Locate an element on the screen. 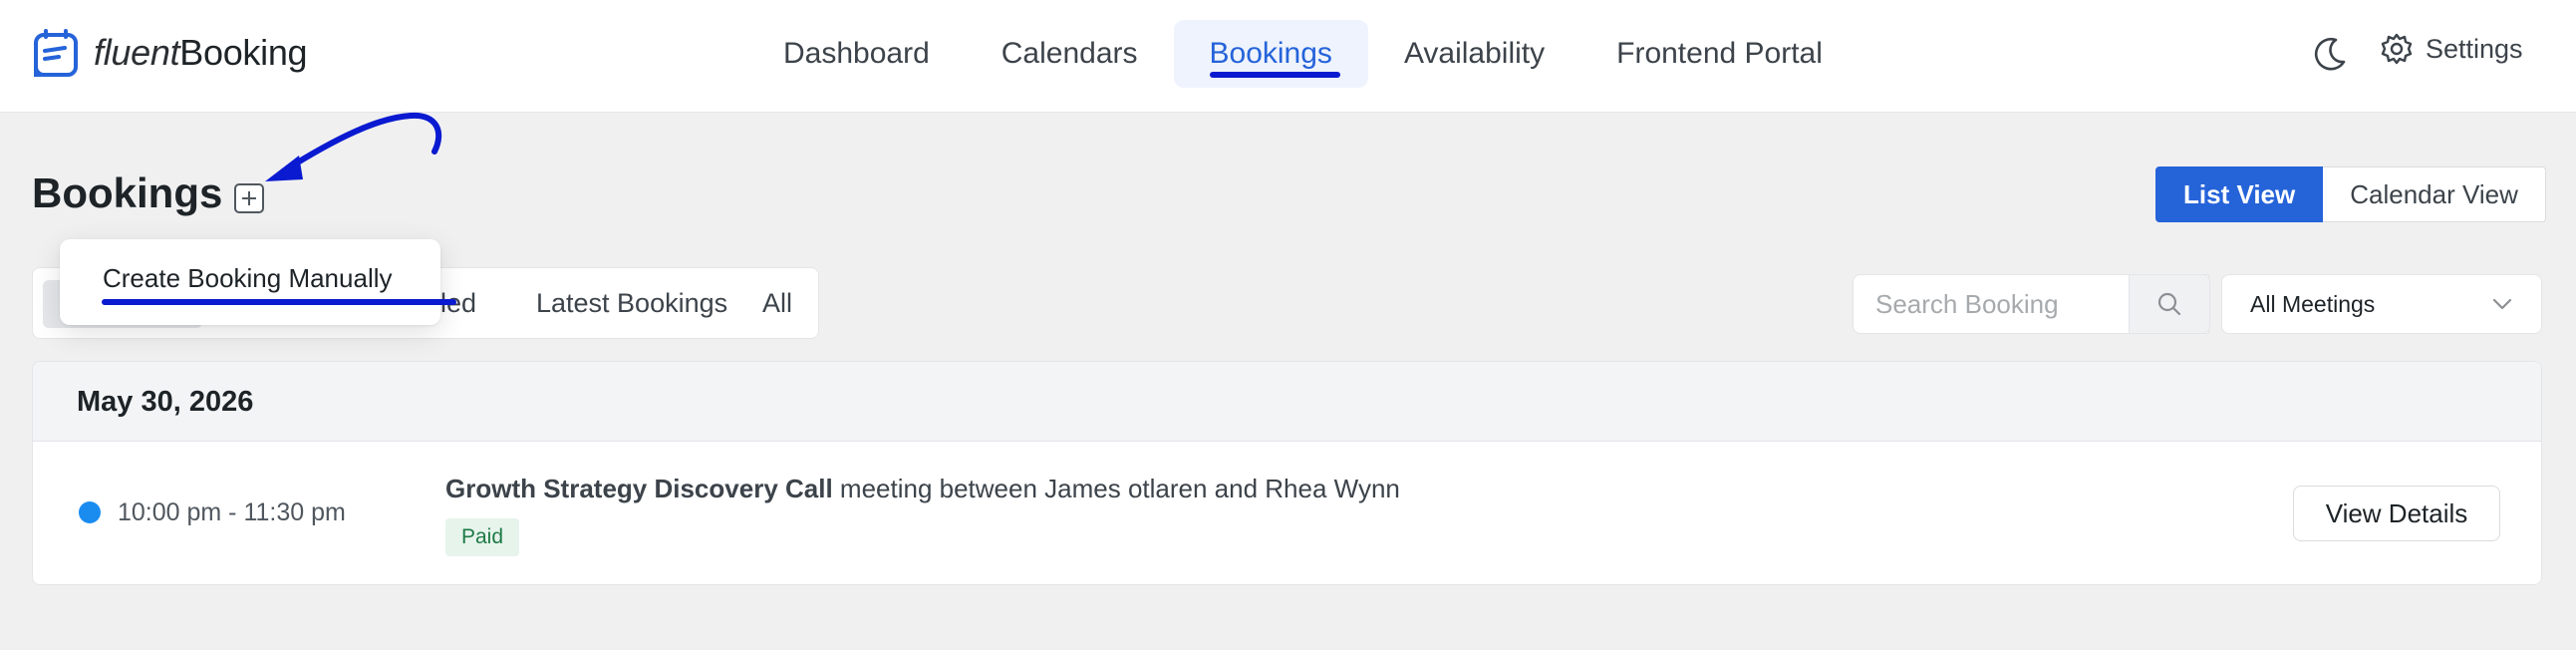 This screenshot has height=650, width=2576. settings-button: Settings is located at coordinates (2451, 49).